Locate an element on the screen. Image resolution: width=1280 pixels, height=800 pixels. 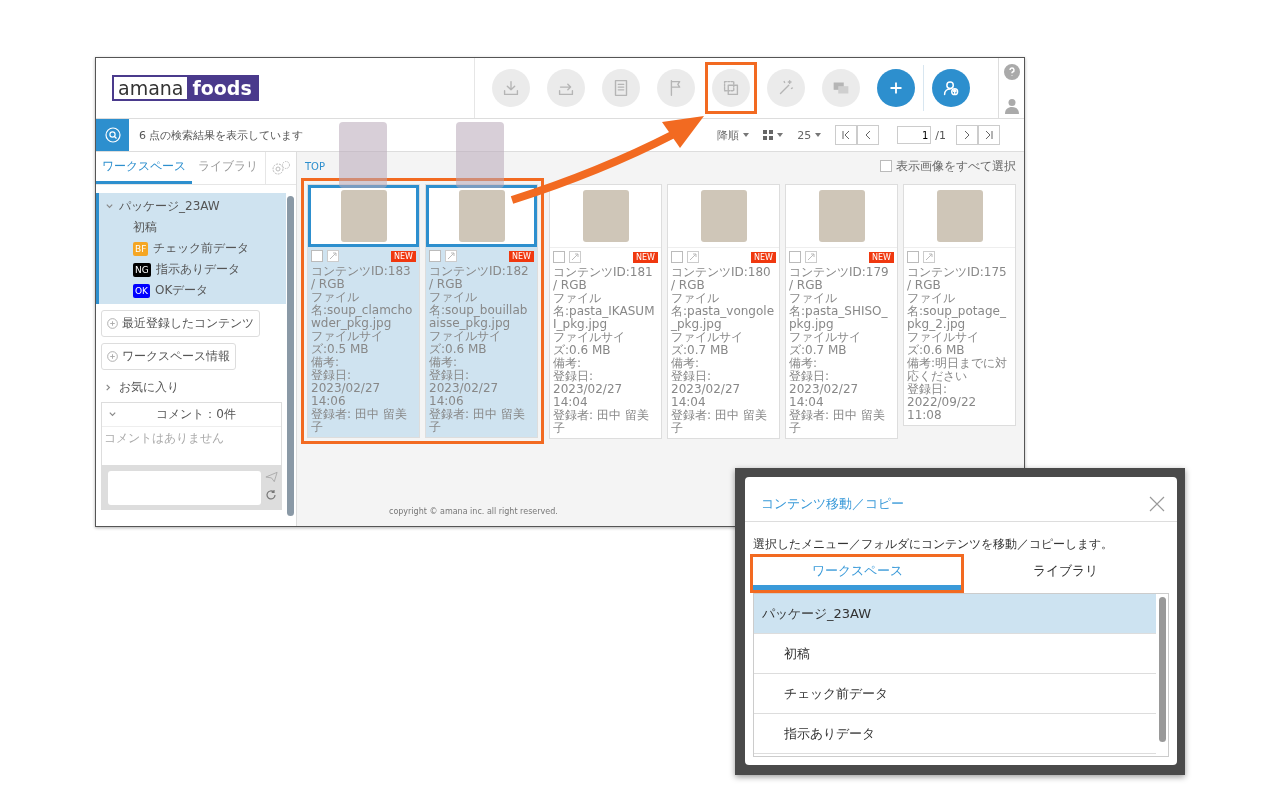
monitors-button is located at coordinates (841, 88).